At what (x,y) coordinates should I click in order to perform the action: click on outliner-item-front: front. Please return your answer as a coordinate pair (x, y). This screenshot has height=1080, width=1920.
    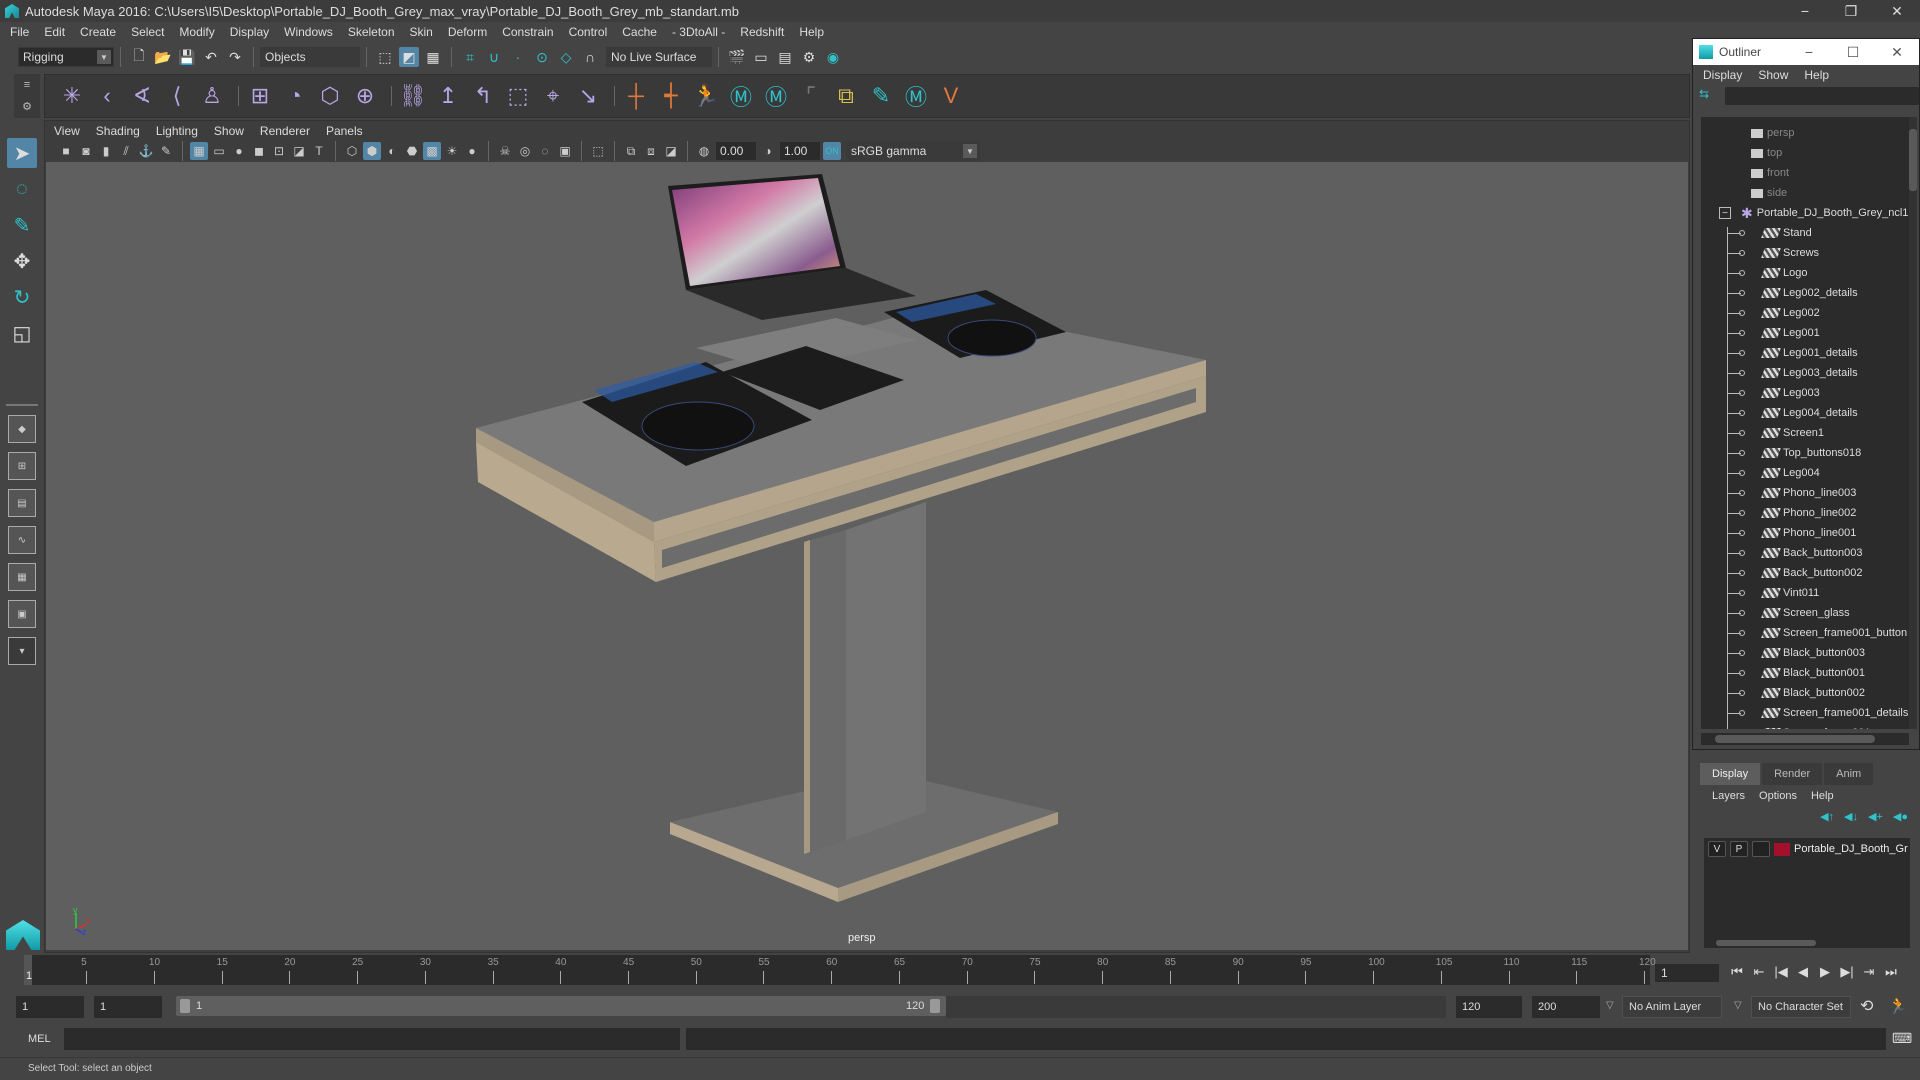
    Looking at the image, I should click on (1805, 173).